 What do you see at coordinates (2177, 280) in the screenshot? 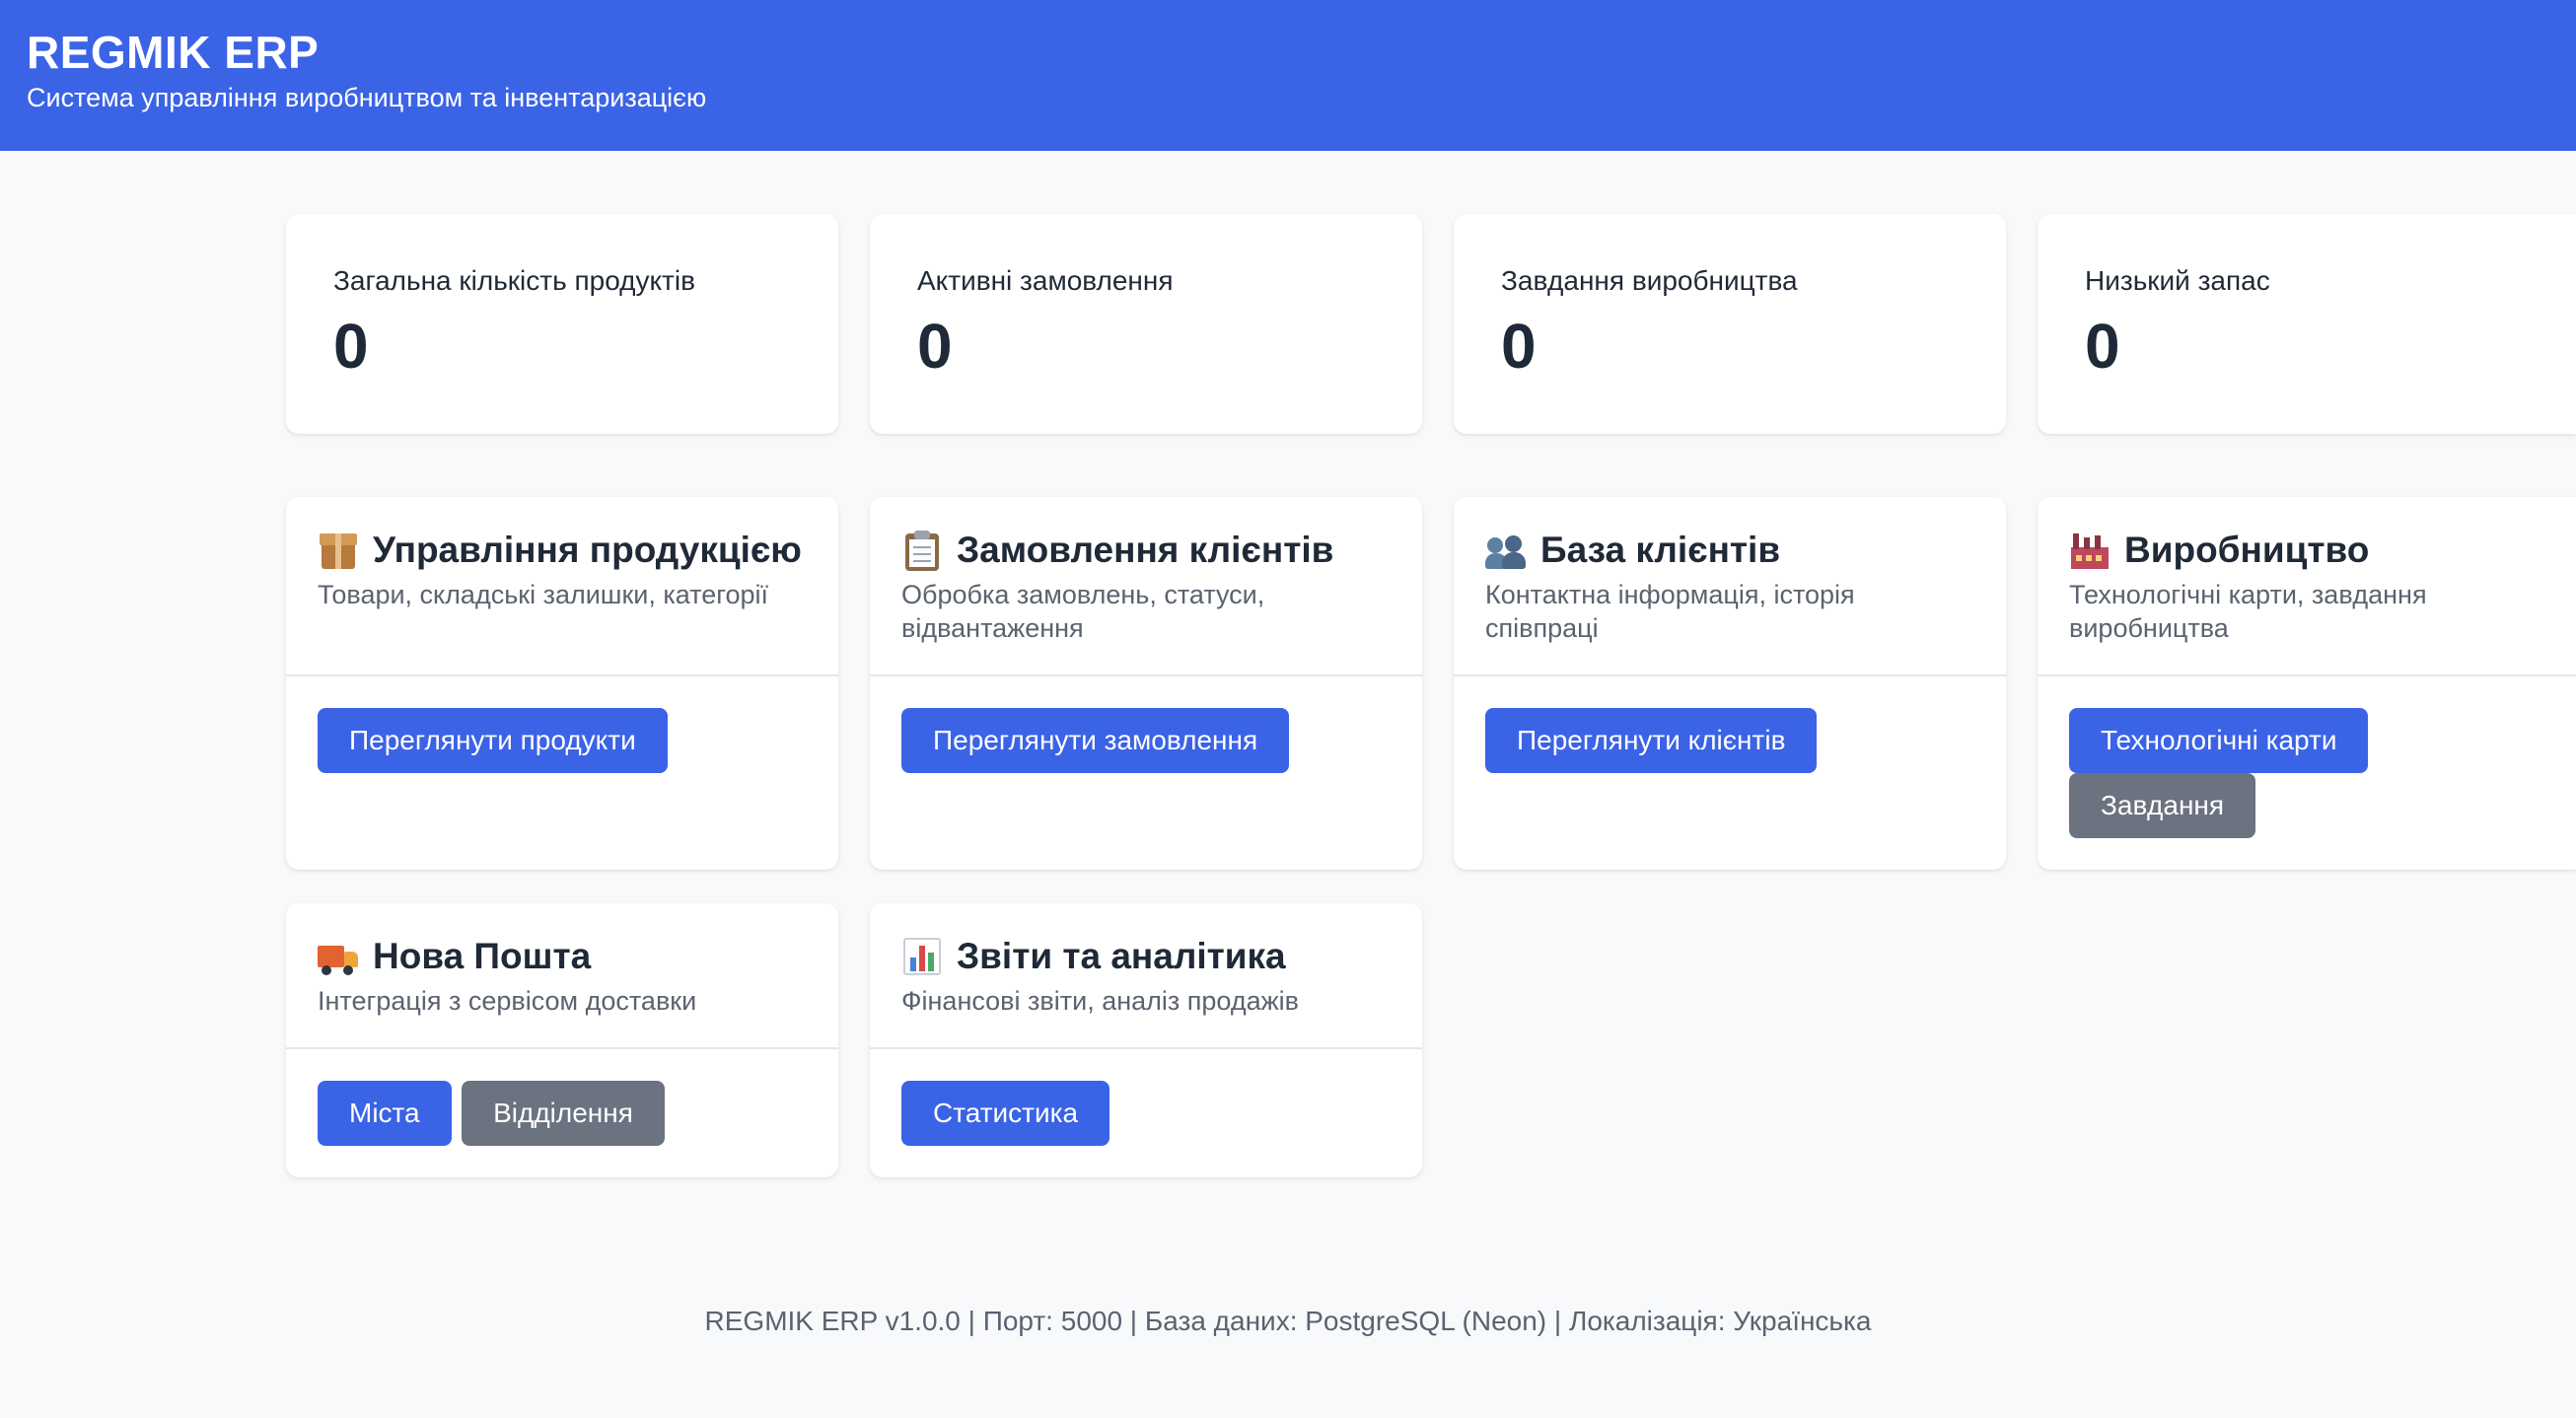
I see `stat-label: Низький запас` at bounding box center [2177, 280].